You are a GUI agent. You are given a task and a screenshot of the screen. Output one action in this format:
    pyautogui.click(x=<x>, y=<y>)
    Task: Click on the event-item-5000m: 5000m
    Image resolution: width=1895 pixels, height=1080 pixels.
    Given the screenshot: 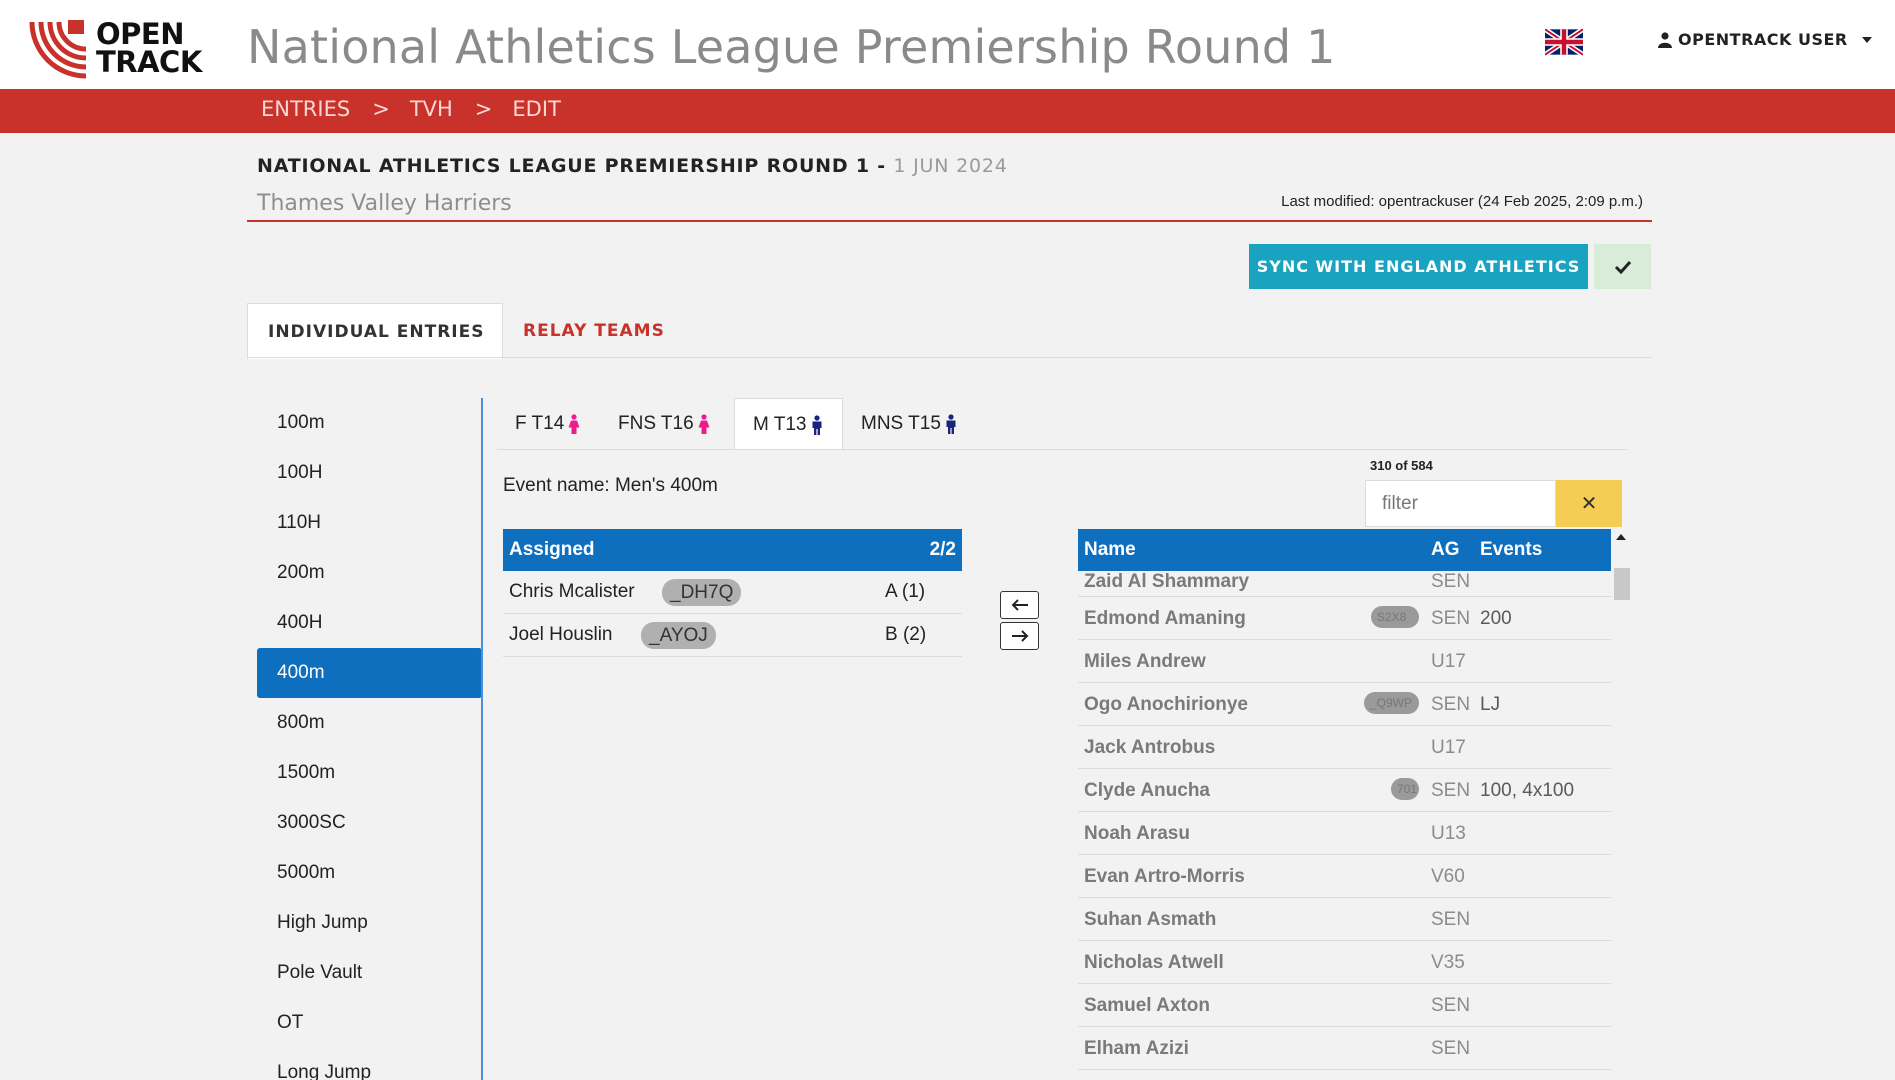 What is the action you would take?
    pyautogui.click(x=369, y=873)
    